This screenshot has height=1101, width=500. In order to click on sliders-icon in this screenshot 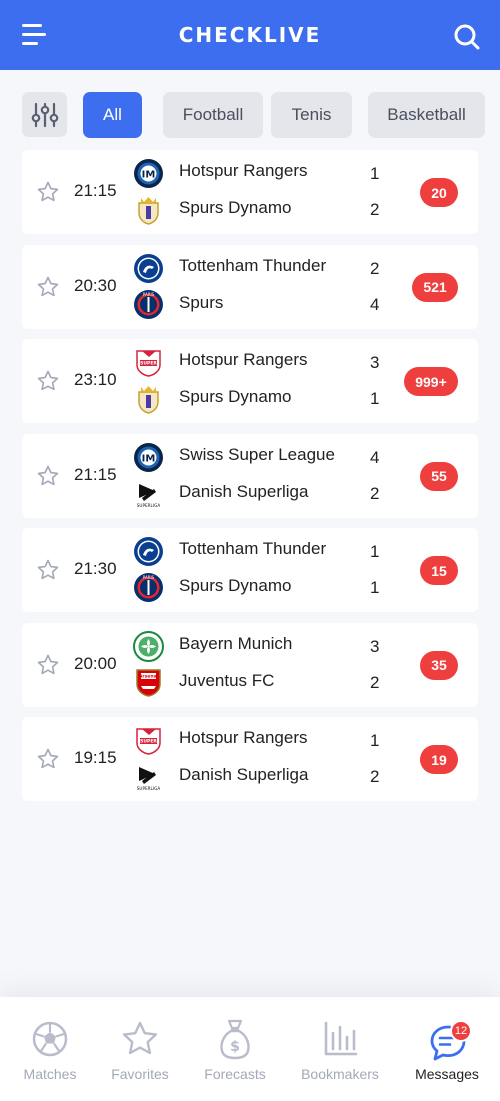, I will do `click(44, 114)`.